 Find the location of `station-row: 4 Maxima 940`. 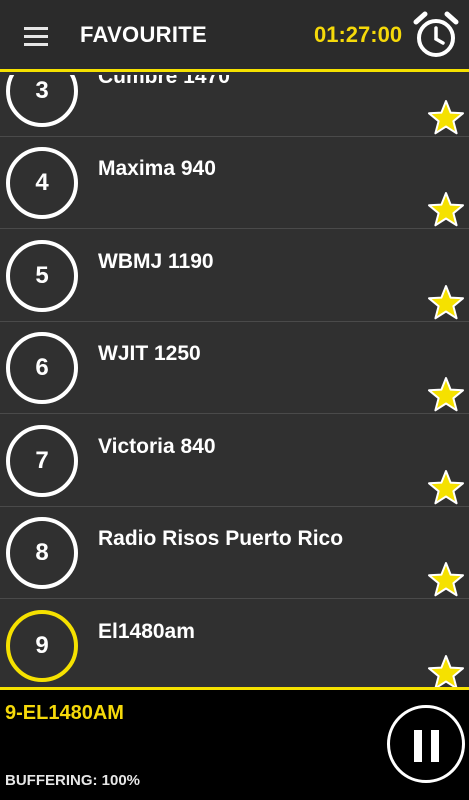

station-row: 4 Maxima 940 is located at coordinates (234, 183).